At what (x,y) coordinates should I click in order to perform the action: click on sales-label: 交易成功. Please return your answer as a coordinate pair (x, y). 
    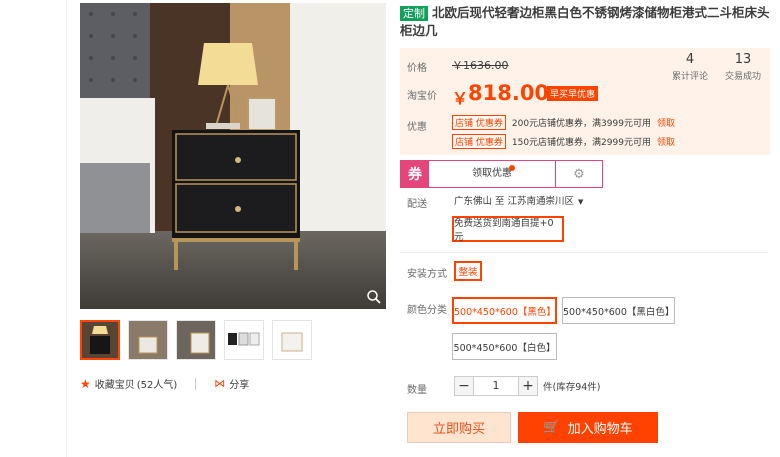
    Looking at the image, I should click on (742, 77).